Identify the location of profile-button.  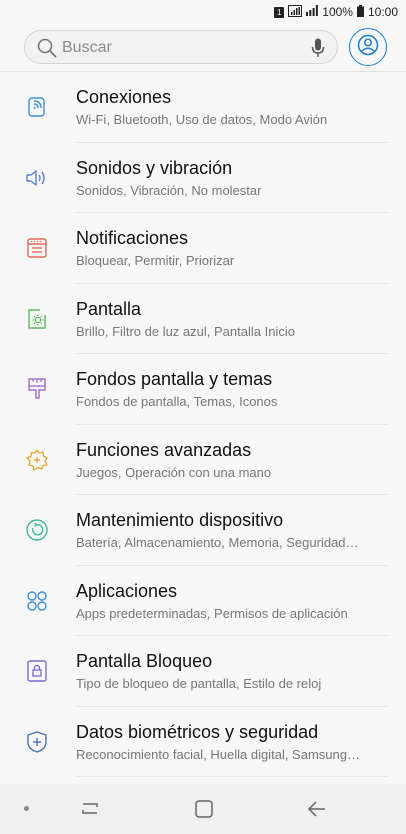
(368, 47).